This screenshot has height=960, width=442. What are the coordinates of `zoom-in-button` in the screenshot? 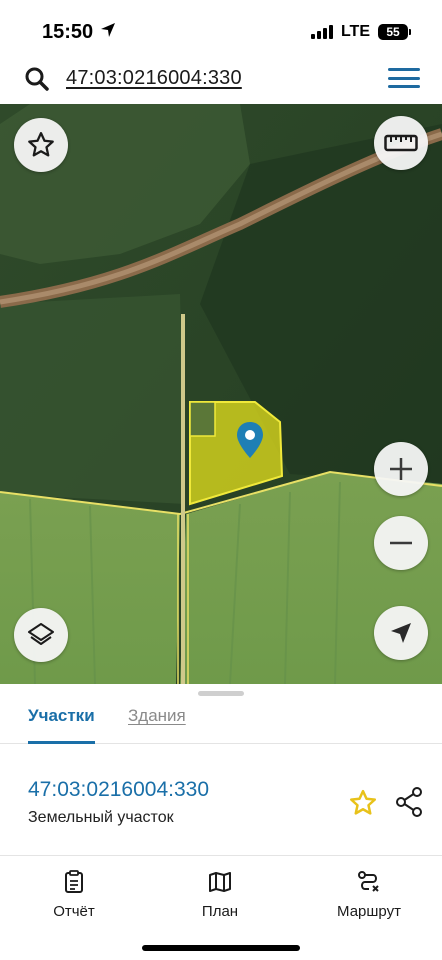 It's located at (401, 469).